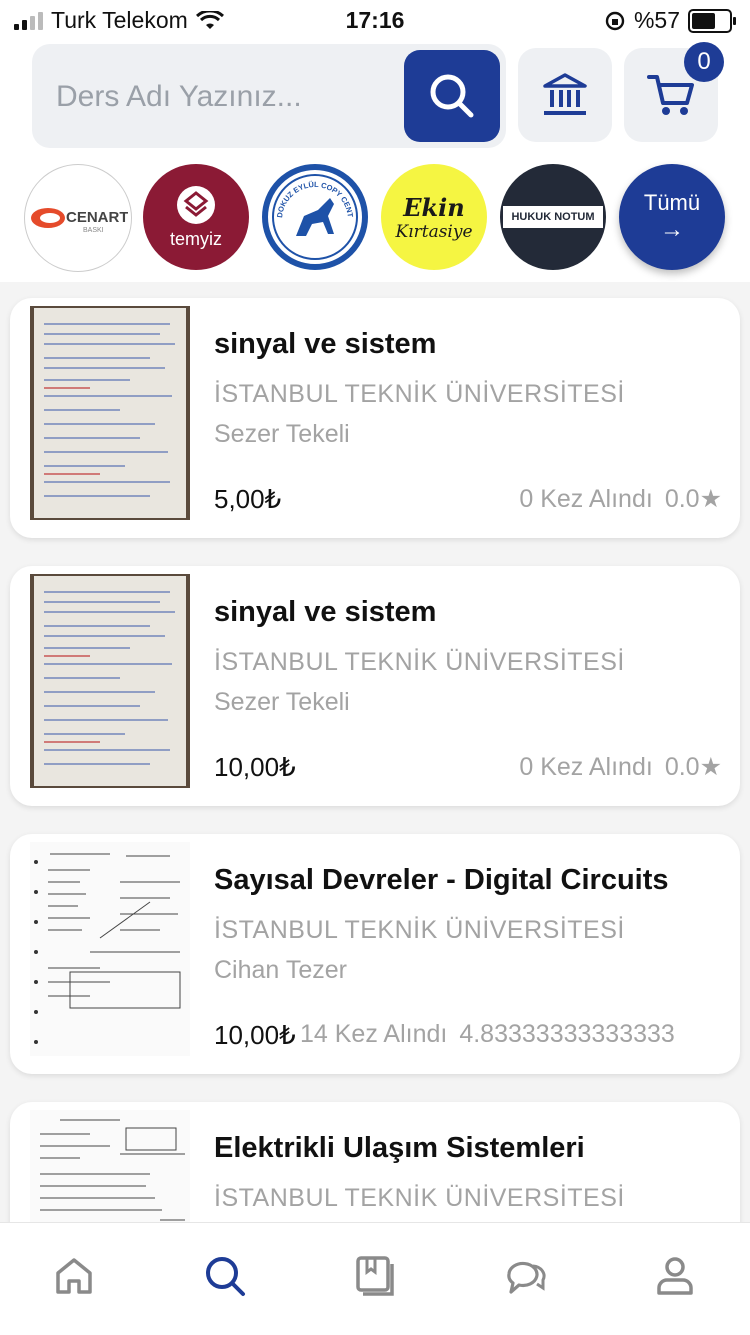 This screenshot has width=750, height=1335. I want to click on cenart-logo: CENART BASKI, so click(79, 221).